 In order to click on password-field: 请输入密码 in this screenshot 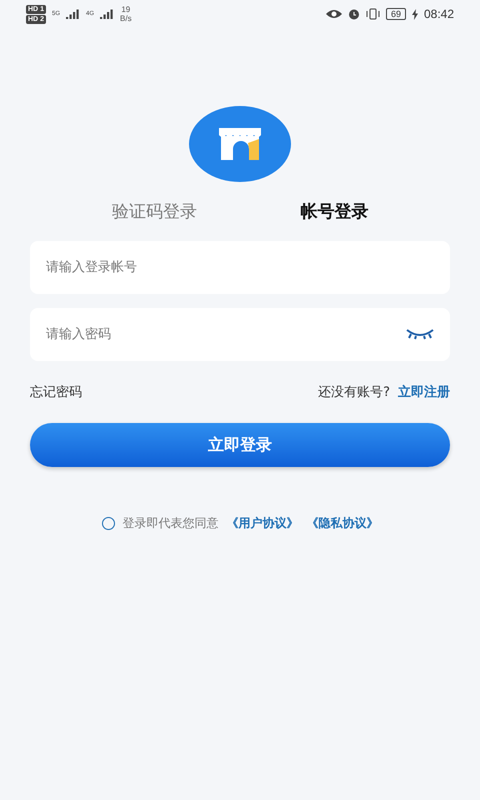, I will do `click(240, 334)`.